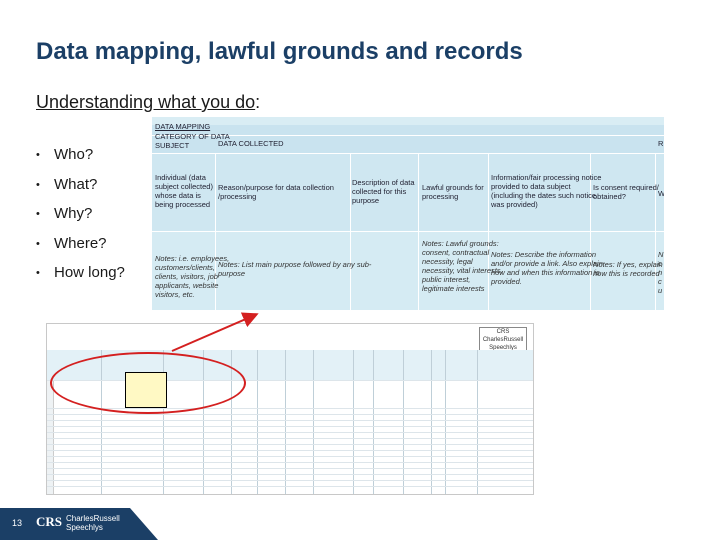 The image size is (720, 540). I want to click on page-number: 13, so click(17, 523).